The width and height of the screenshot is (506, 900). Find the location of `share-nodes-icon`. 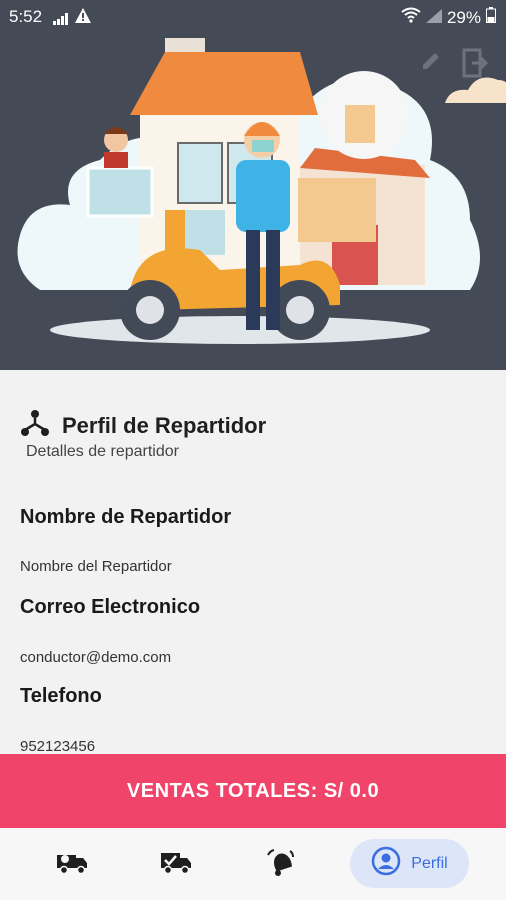

share-nodes-icon is located at coordinates (35, 425).